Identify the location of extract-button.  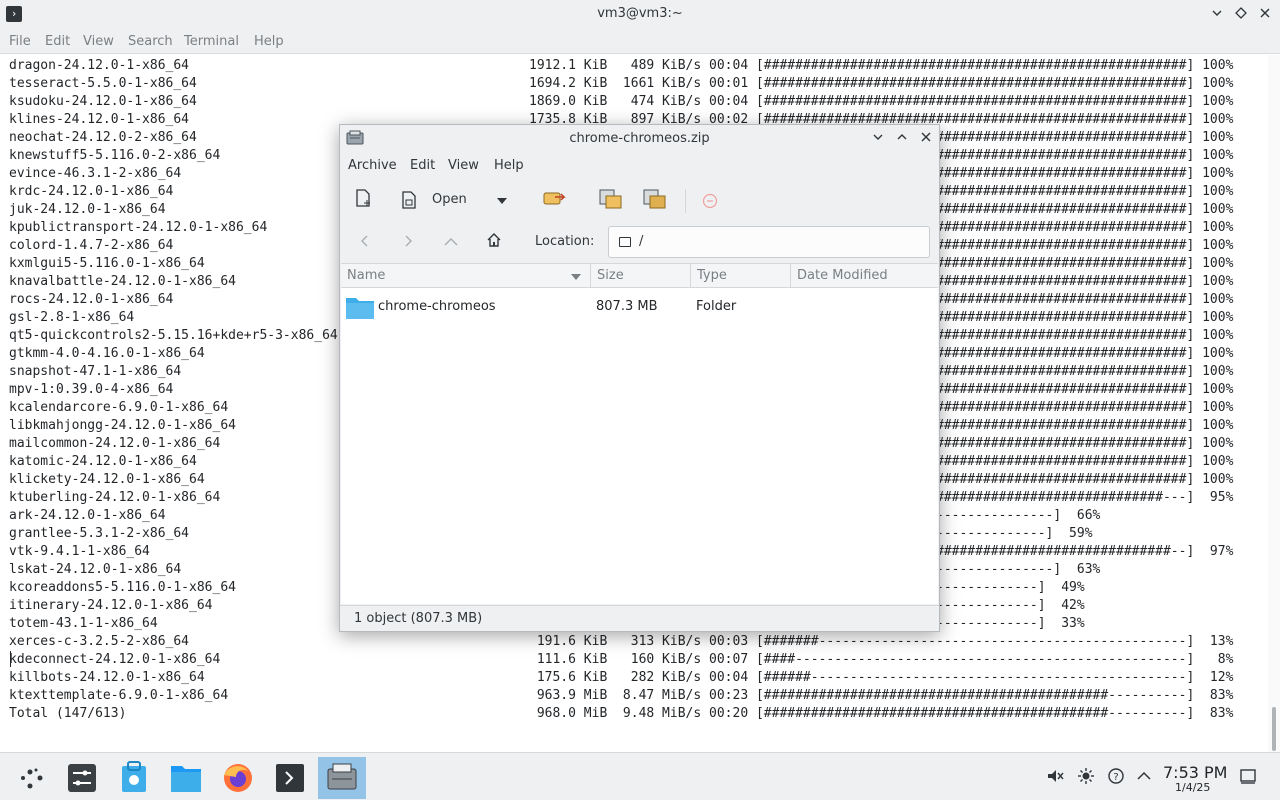
(555, 201).